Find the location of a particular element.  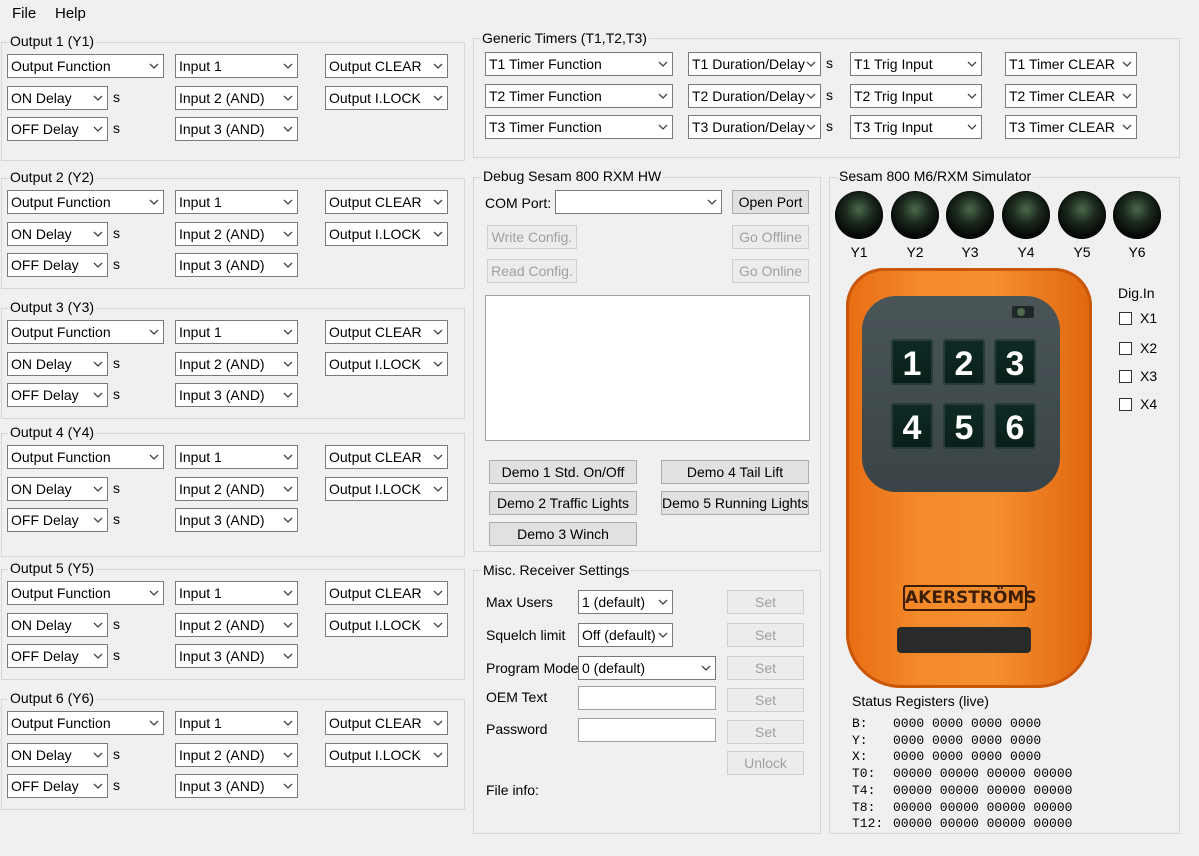

timer-clear-select: T1 Timer CLEAR is located at coordinates (1071, 64).